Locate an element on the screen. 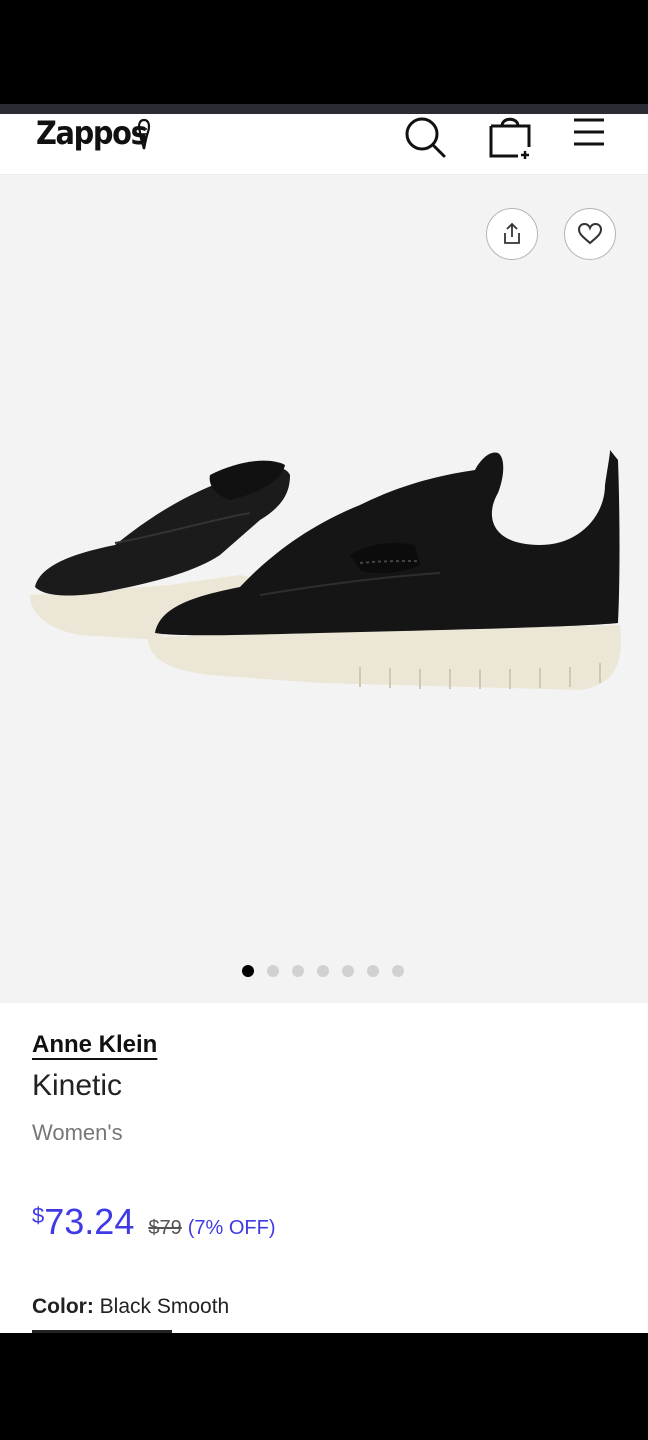 The width and height of the screenshot is (648, 1440). zappos-logo: Zappos is located at coordinates (92, 133).